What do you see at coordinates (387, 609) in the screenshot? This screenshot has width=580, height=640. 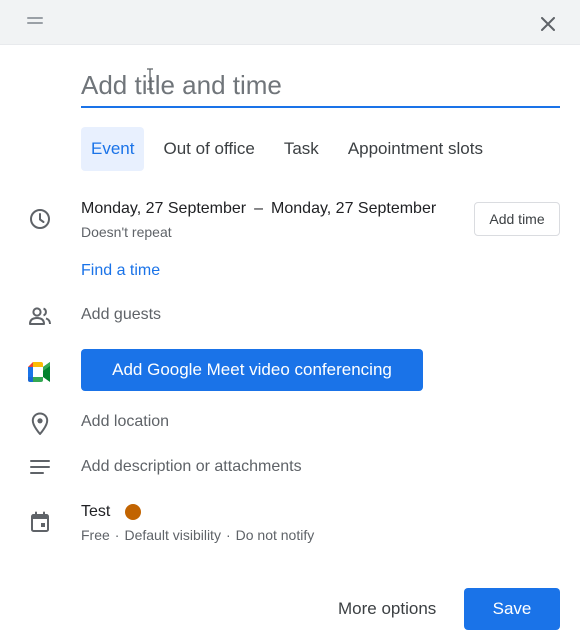 I see `more-options-button: More options` at bounding box center [387, 609].